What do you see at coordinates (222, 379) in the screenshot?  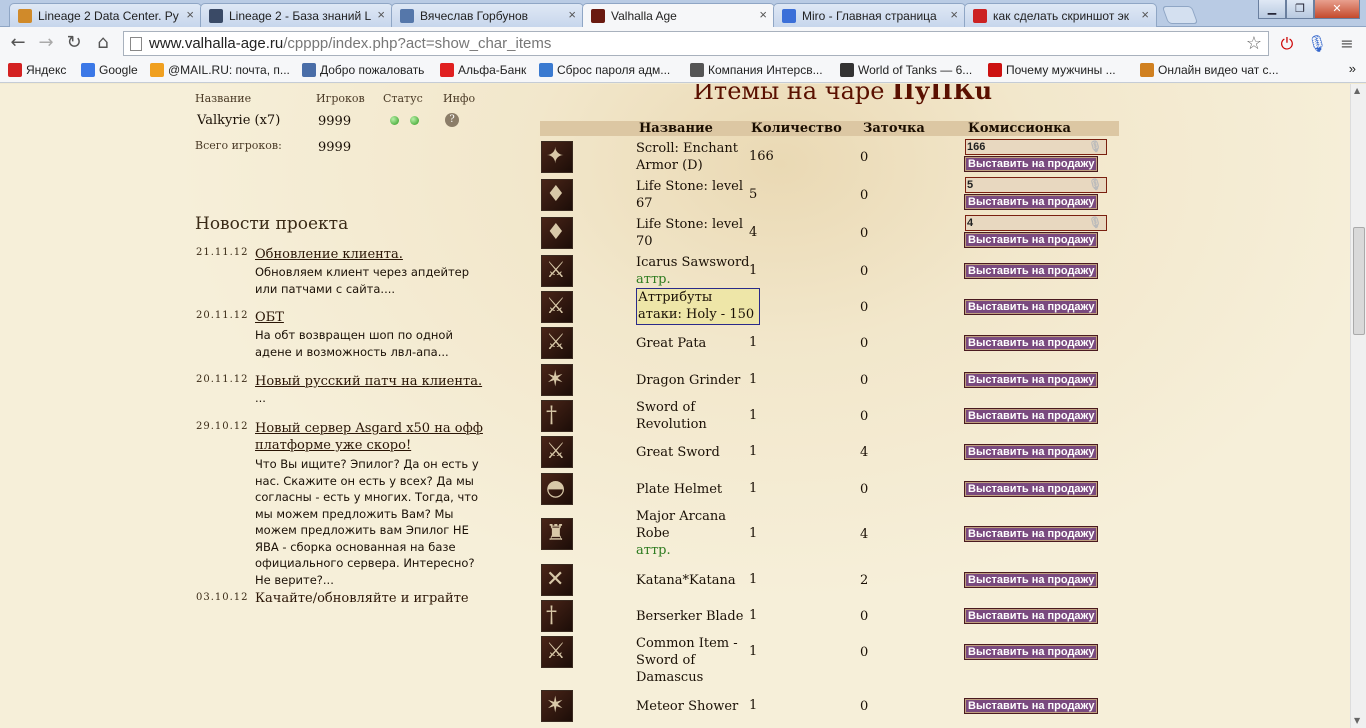 I see `news-date: 20.11.12` at bounding box center [222, 379].